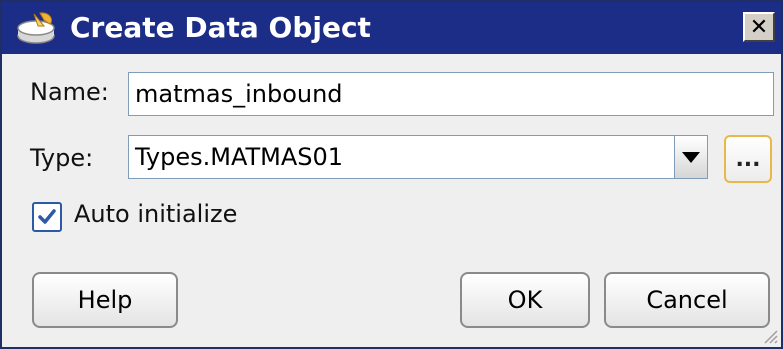 The image size is (783, 349). What do you see at coordinates (451, 94) in the screenshot?
I see `name-input: matmas_inbound` at bounding box center [451, 94].